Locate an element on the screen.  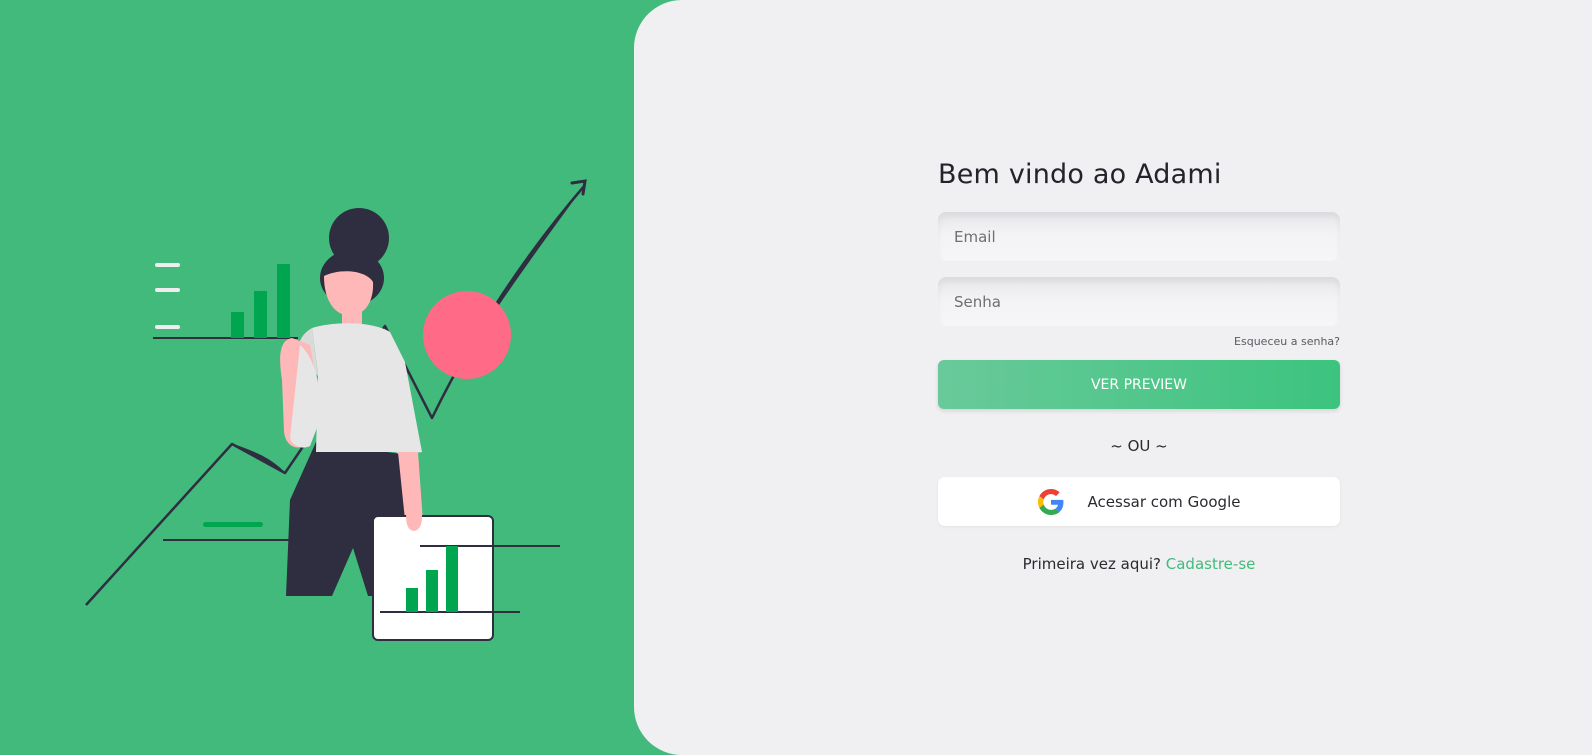
password-field-wrapper is located at coordinates (1139, 301).